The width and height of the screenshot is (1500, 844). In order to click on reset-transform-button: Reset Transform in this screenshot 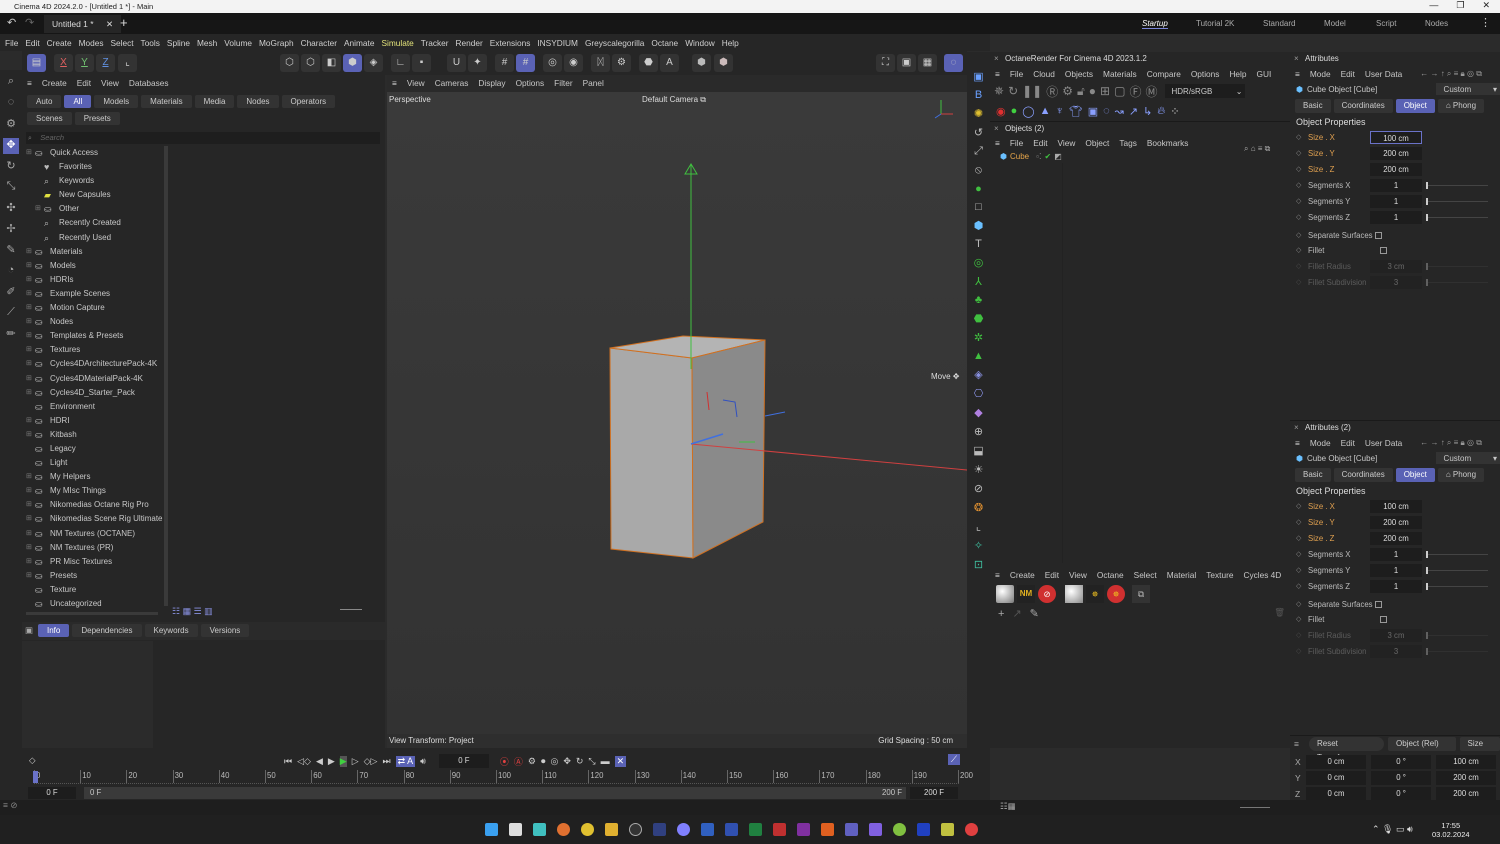, I will do `click(1346, 749)`.